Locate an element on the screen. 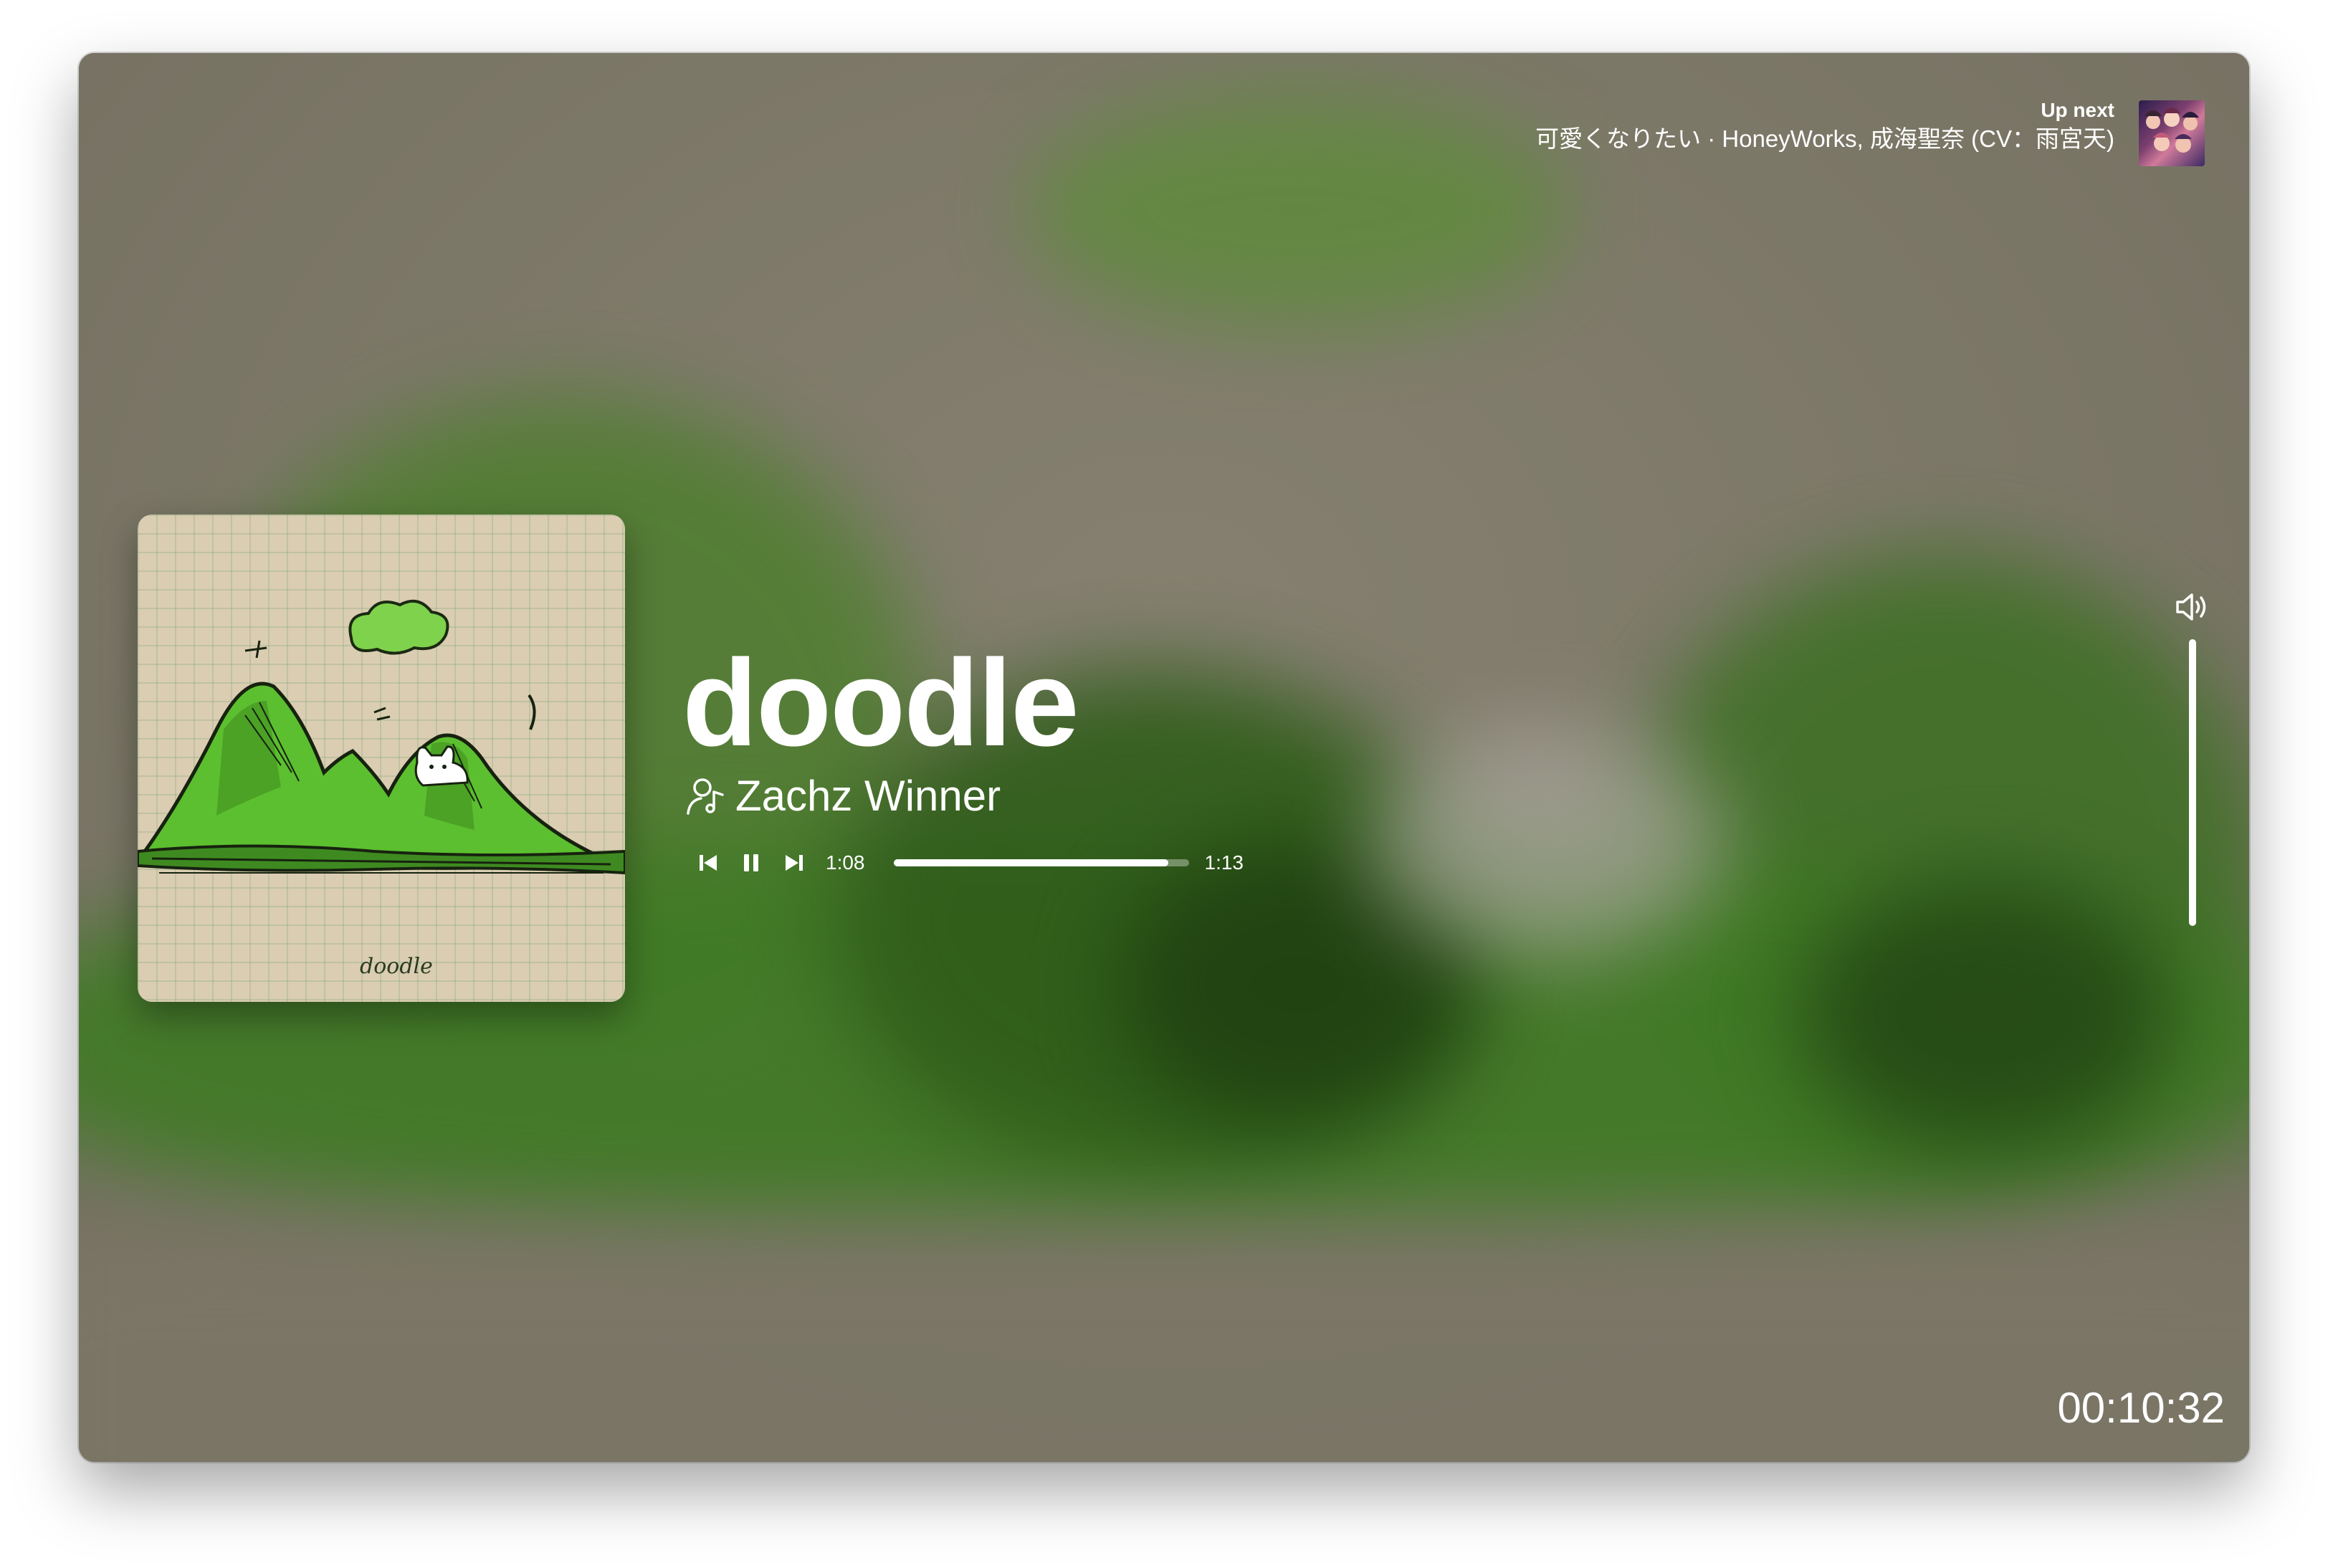  progress-bar is located at coordinates (1041, 862).